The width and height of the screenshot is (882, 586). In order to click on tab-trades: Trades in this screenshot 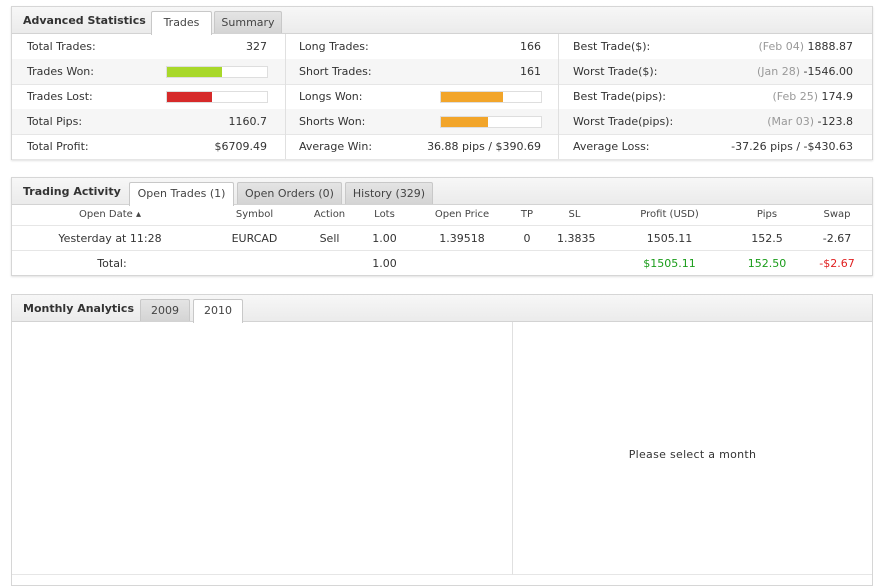, I will do `click(181, 23)`.